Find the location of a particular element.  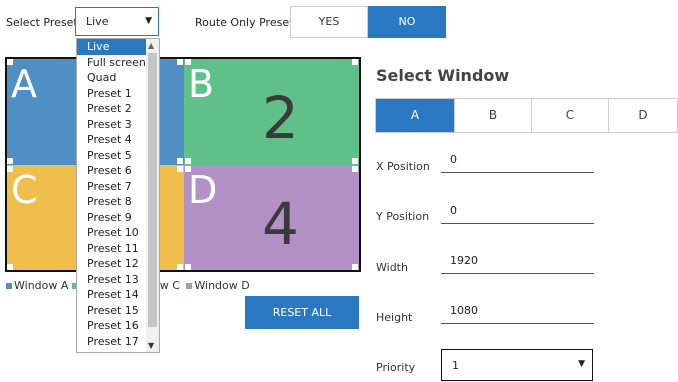

window-c-letter: C is located at coordinates (24, 190).